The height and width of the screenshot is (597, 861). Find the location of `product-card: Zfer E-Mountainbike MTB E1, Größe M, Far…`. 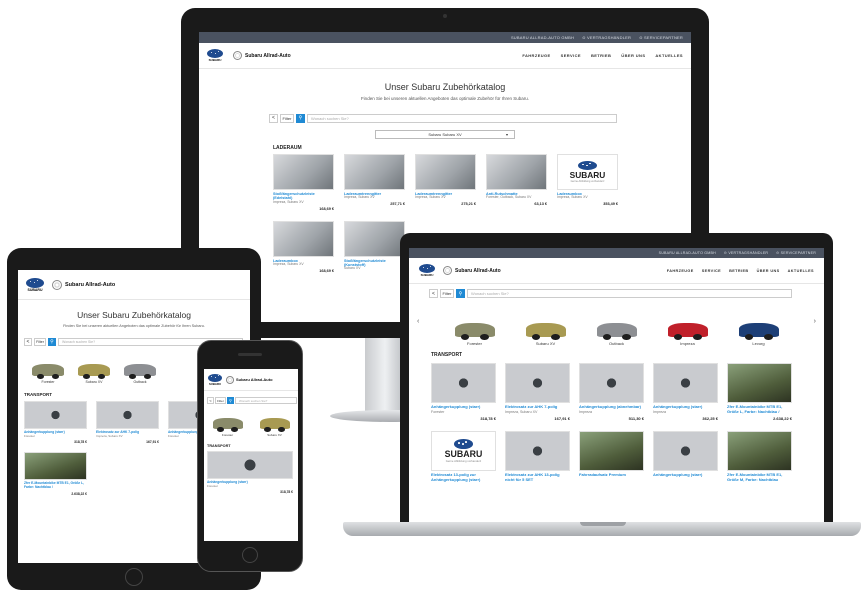

product-card: Zfer E-Mountainbike MTB E1, Größe M, Far… is located at coordinates (759, 456).